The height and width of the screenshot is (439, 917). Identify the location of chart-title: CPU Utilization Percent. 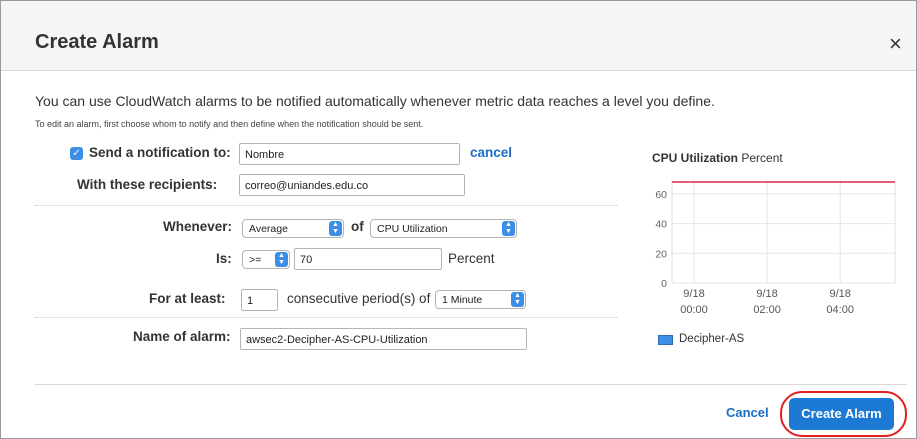
(717, 158).